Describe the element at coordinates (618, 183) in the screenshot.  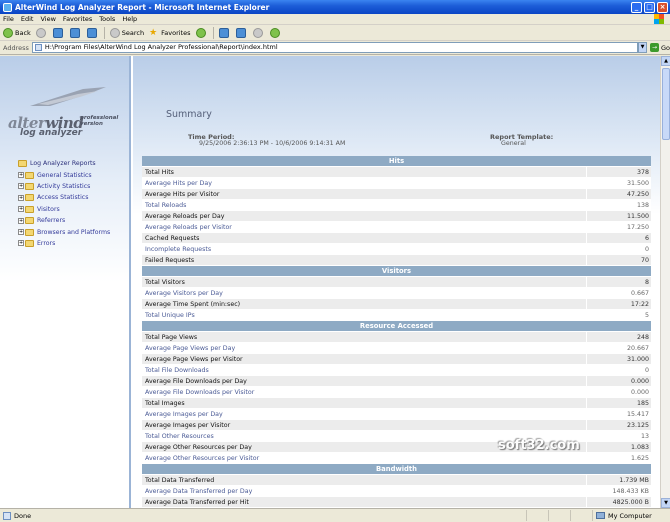
I see `metric-value: 31.500` at that location.